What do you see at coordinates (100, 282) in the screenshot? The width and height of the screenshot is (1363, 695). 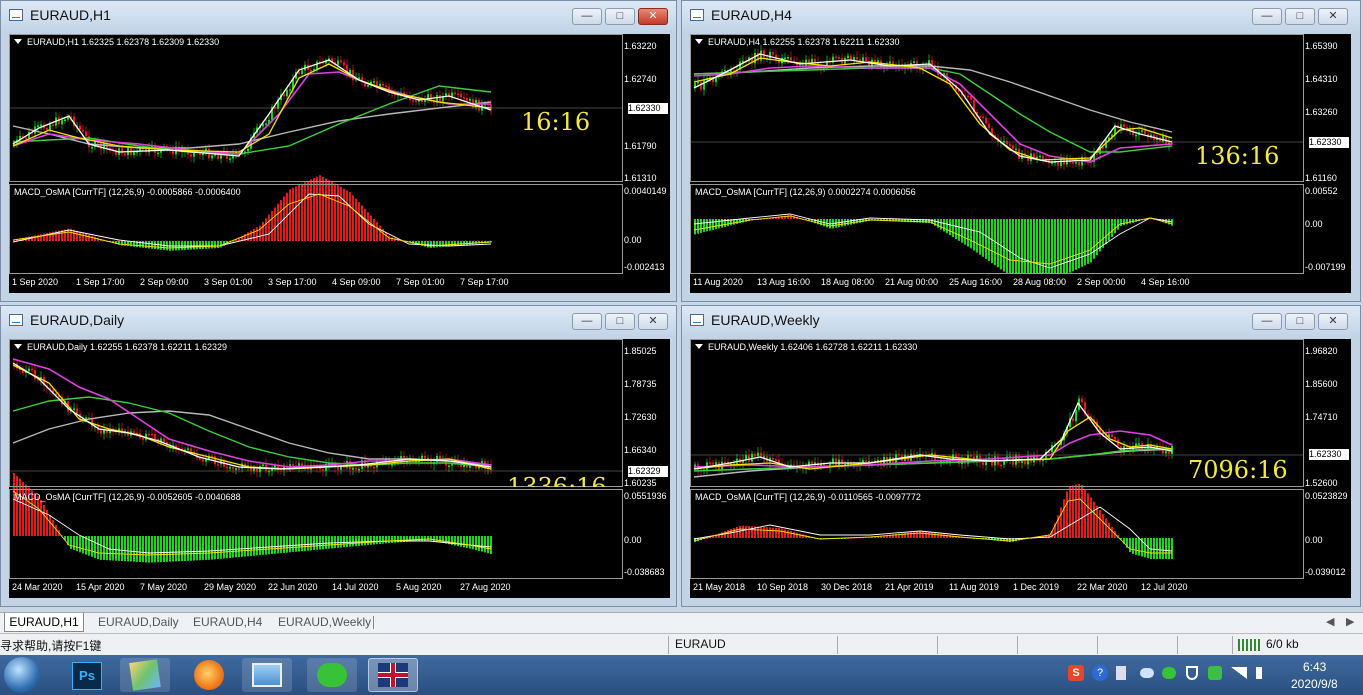 I see `time-tick: 1 Sep 17:00` at bounding box center [100, 282].